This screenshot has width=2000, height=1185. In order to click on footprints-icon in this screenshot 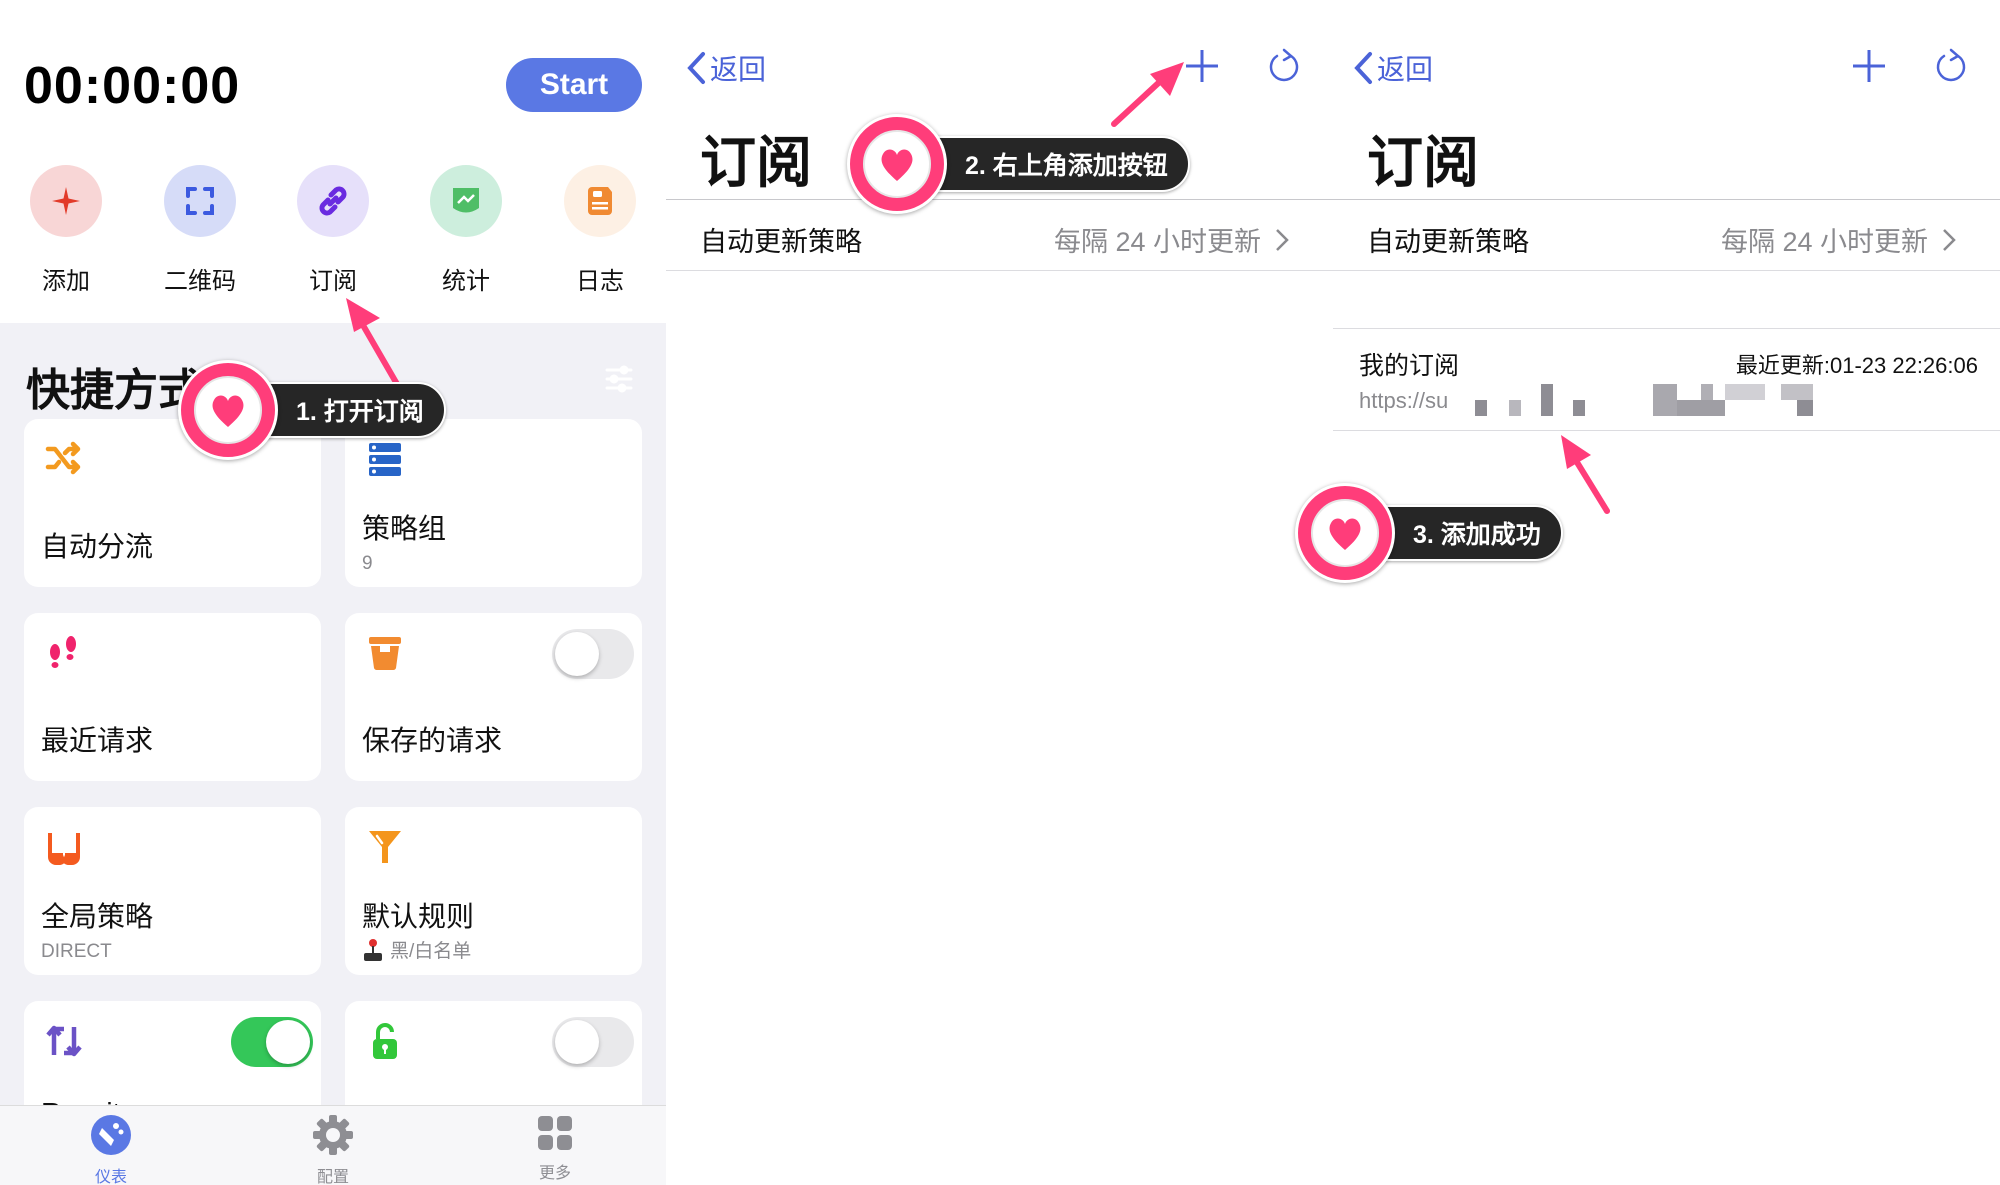, I will do `click(63, 652)`.